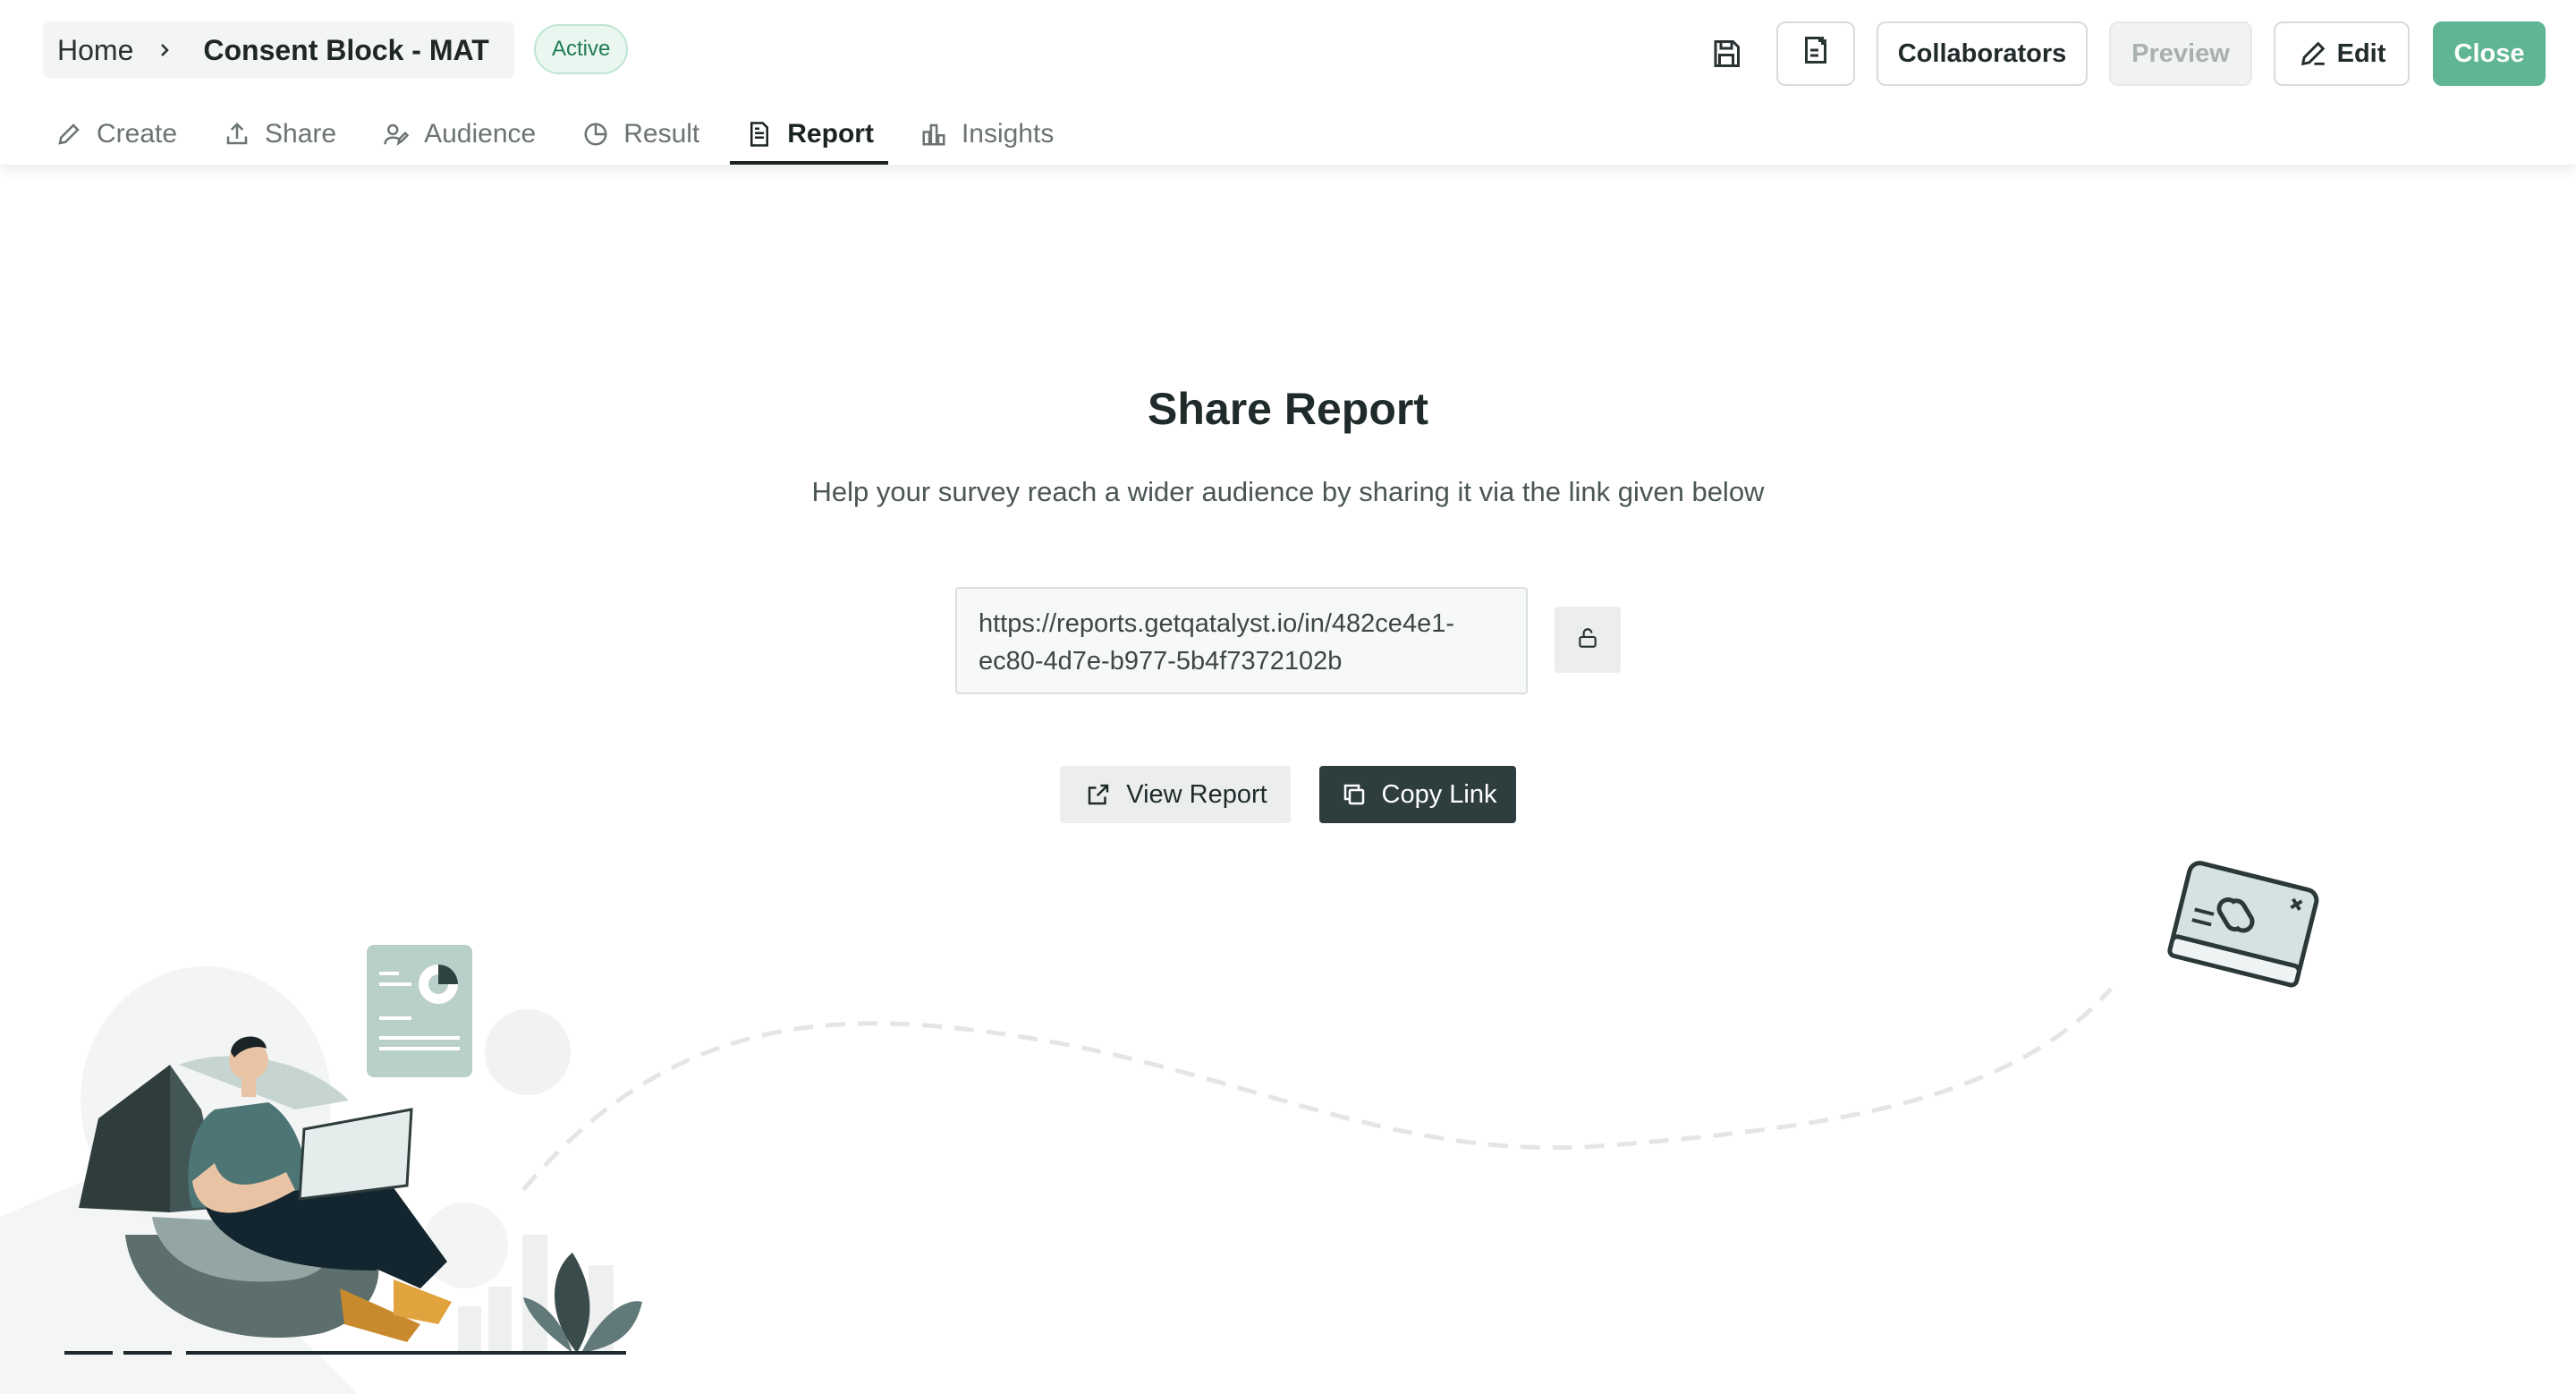 The image size is (2576, 1394). Describe the element at coordinates (1098, 794) in the screenshot. I see `external-link-icon` at that location.